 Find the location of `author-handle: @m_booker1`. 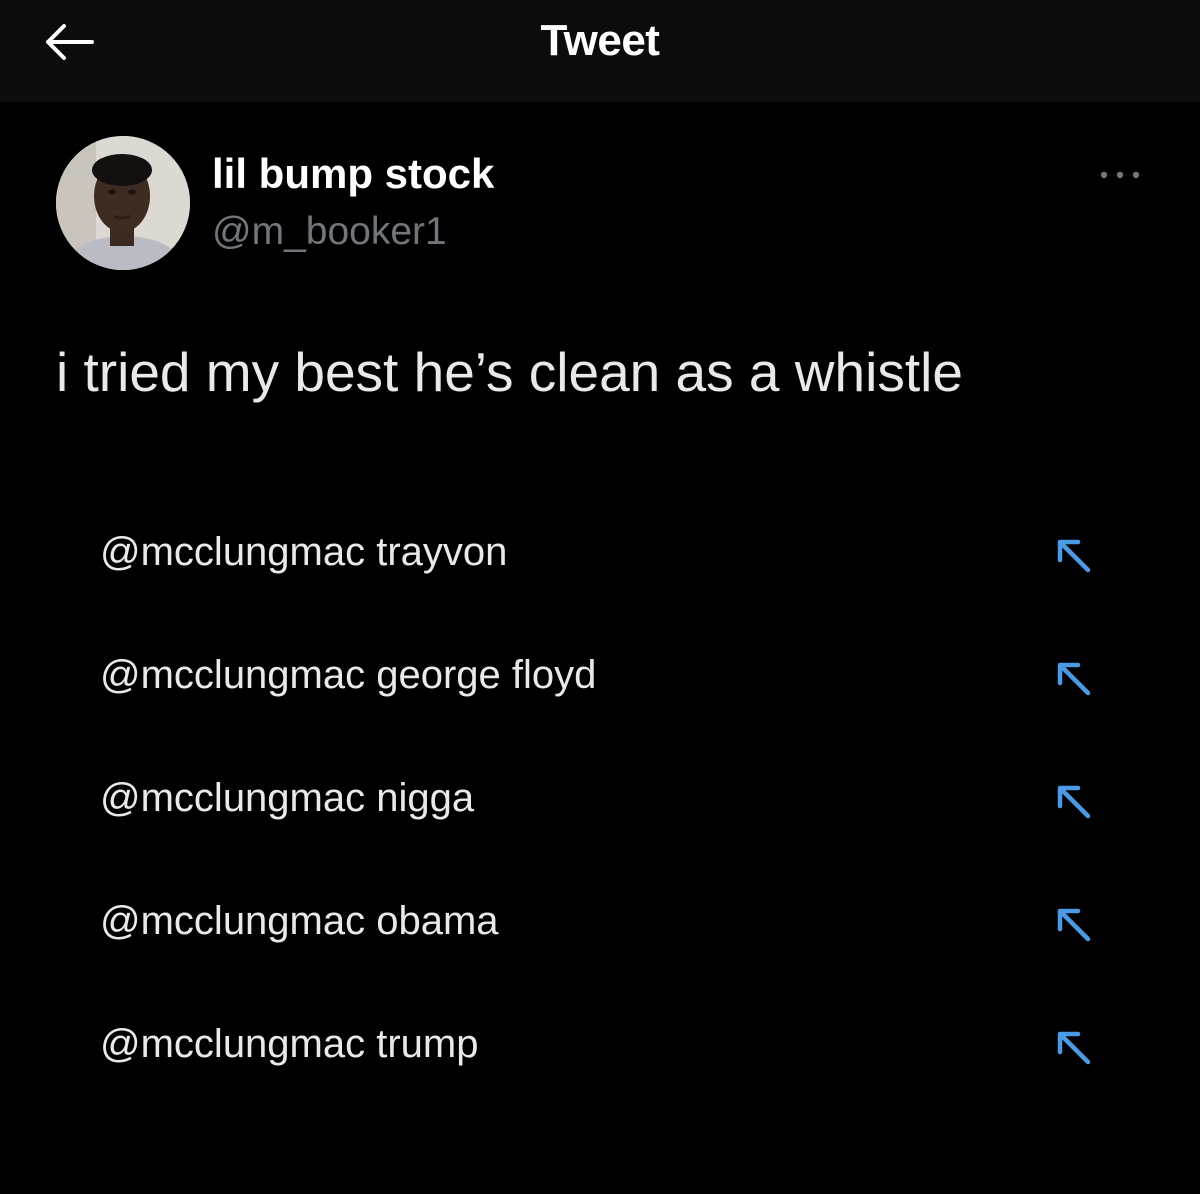

author-handle: @m_booker1 is located at coordinates (329, 232).